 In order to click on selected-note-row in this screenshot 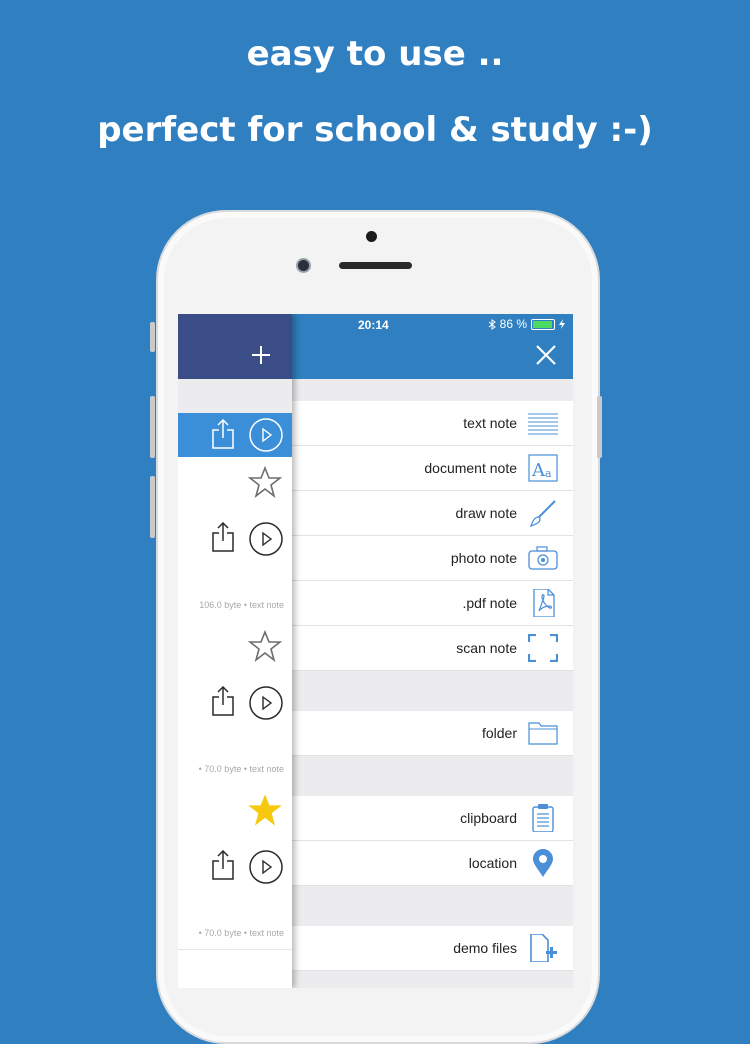, I will do `click(235, 435)`.